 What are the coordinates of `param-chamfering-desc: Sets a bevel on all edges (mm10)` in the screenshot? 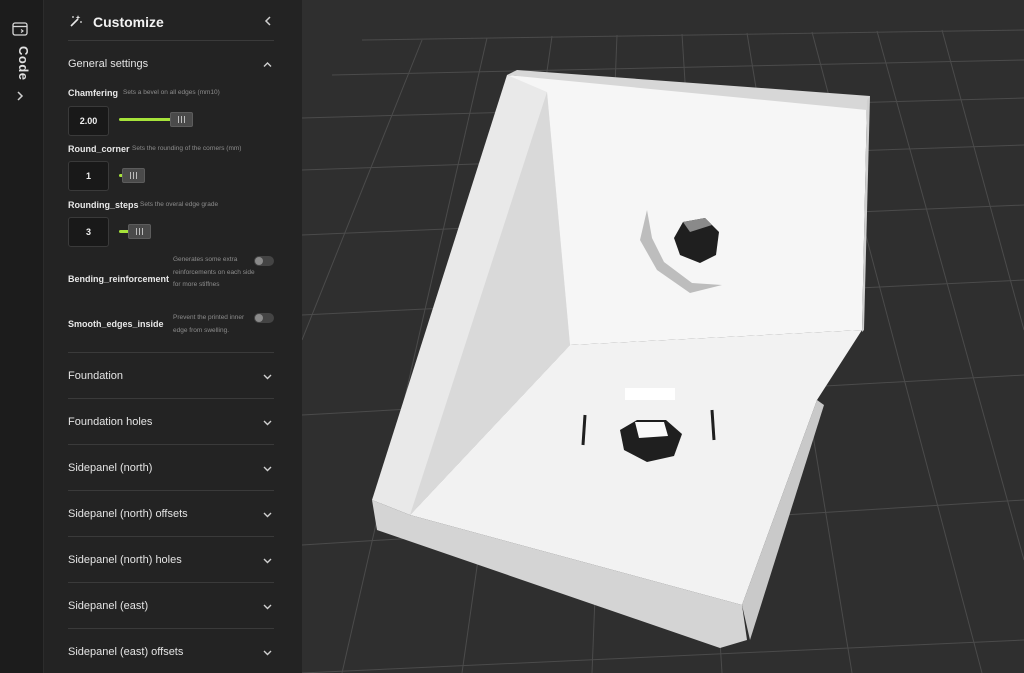 It's located at (171, 92).